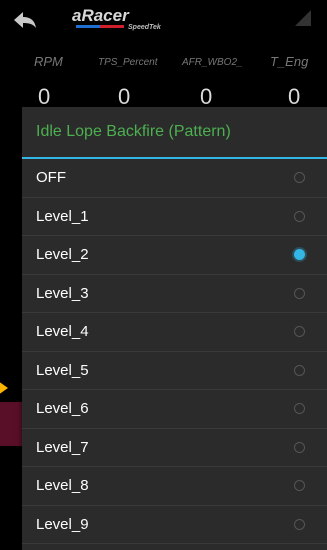 The image size is (327, 550). I want to click on option-item: Level_9, so click(174, 525).